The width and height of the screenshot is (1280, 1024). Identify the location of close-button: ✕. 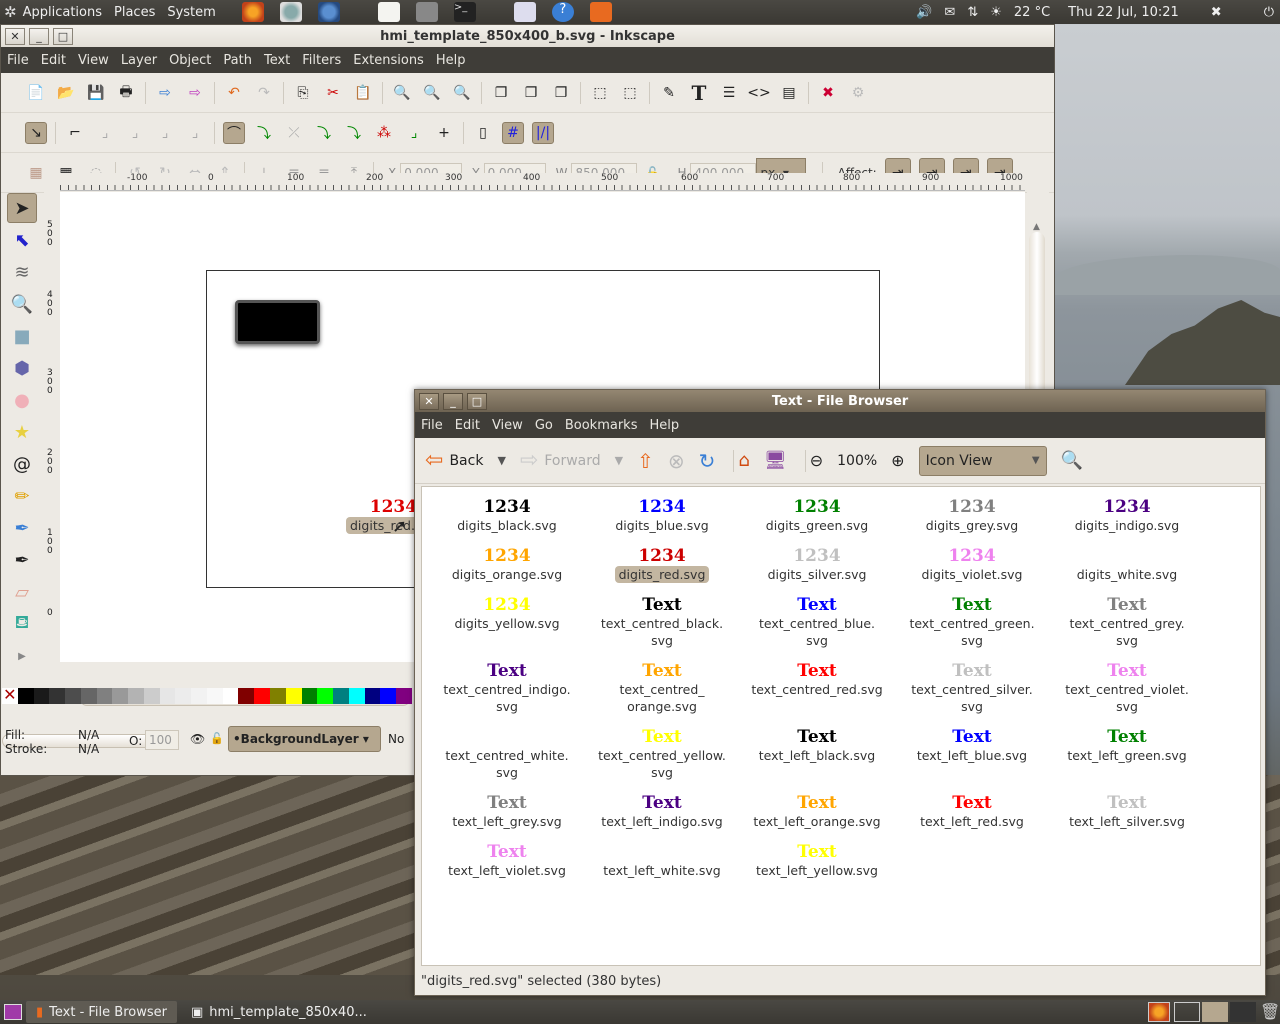
(15, 36).